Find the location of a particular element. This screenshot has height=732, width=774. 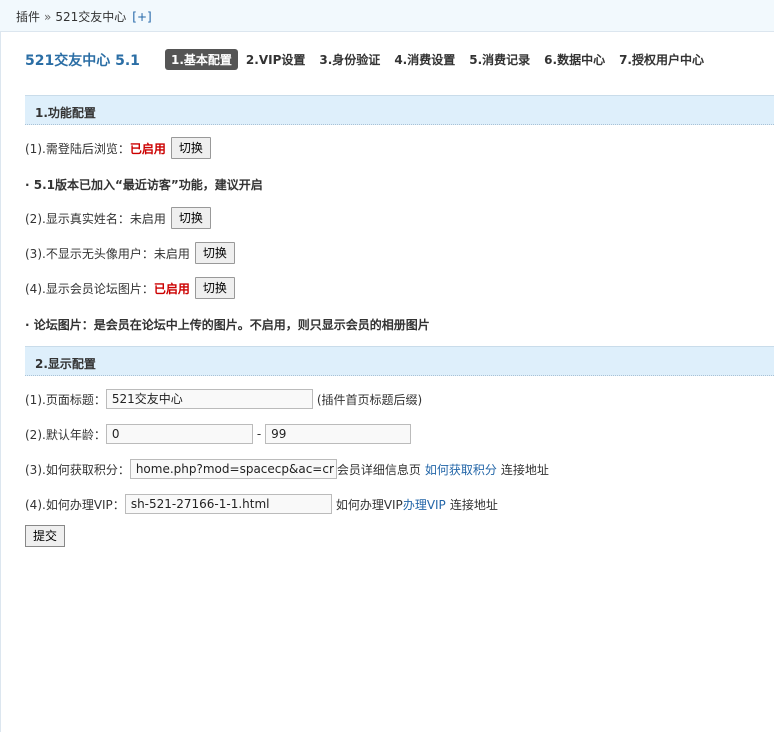

points-hint: 会员详细信息页 is located at coordinates (378, 469).